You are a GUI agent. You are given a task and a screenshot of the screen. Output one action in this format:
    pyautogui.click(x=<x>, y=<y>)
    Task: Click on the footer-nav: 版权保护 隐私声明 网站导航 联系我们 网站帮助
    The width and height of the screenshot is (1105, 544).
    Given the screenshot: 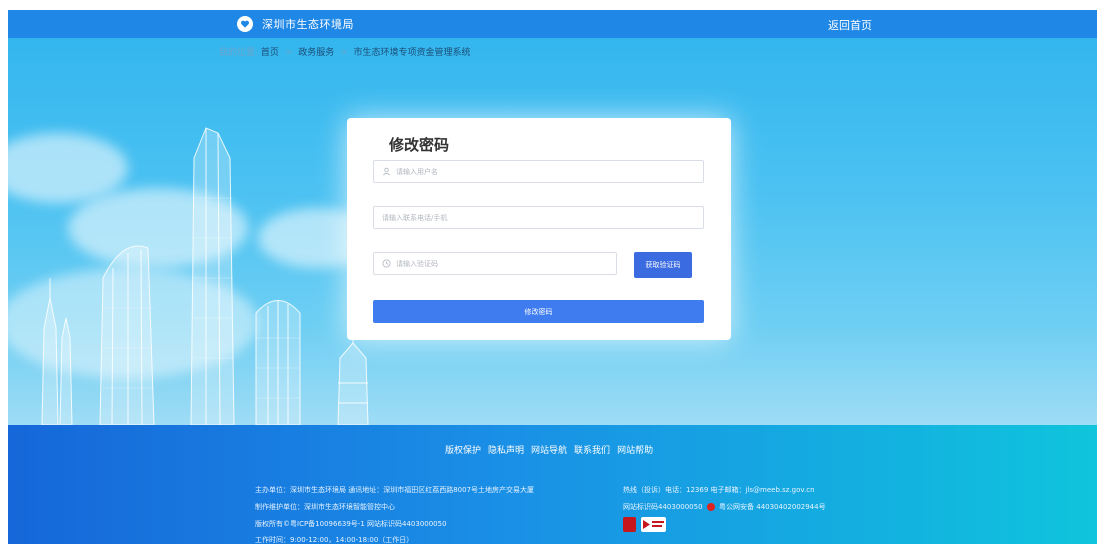 What is the action you would take?
    pyautogui.click(x=549, y=449)
    